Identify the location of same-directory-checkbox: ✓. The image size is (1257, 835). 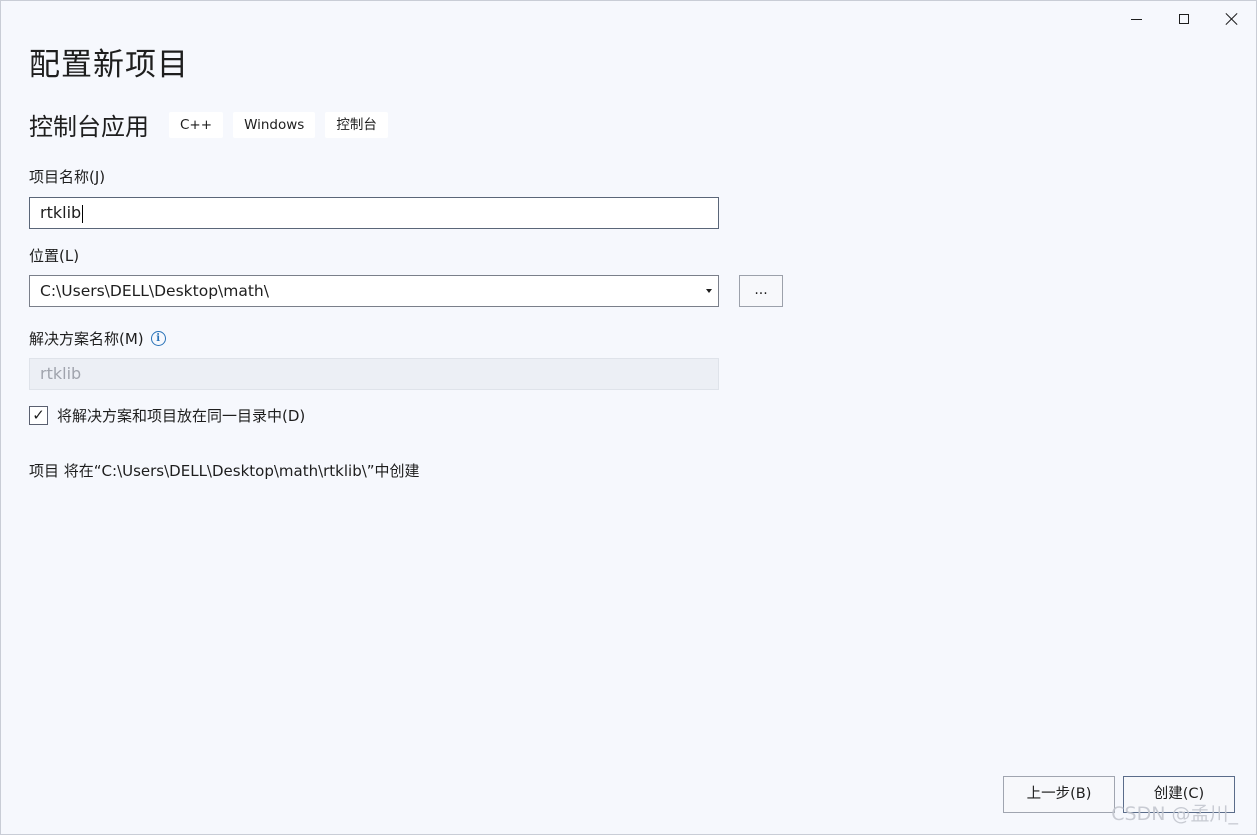
(38, 415).